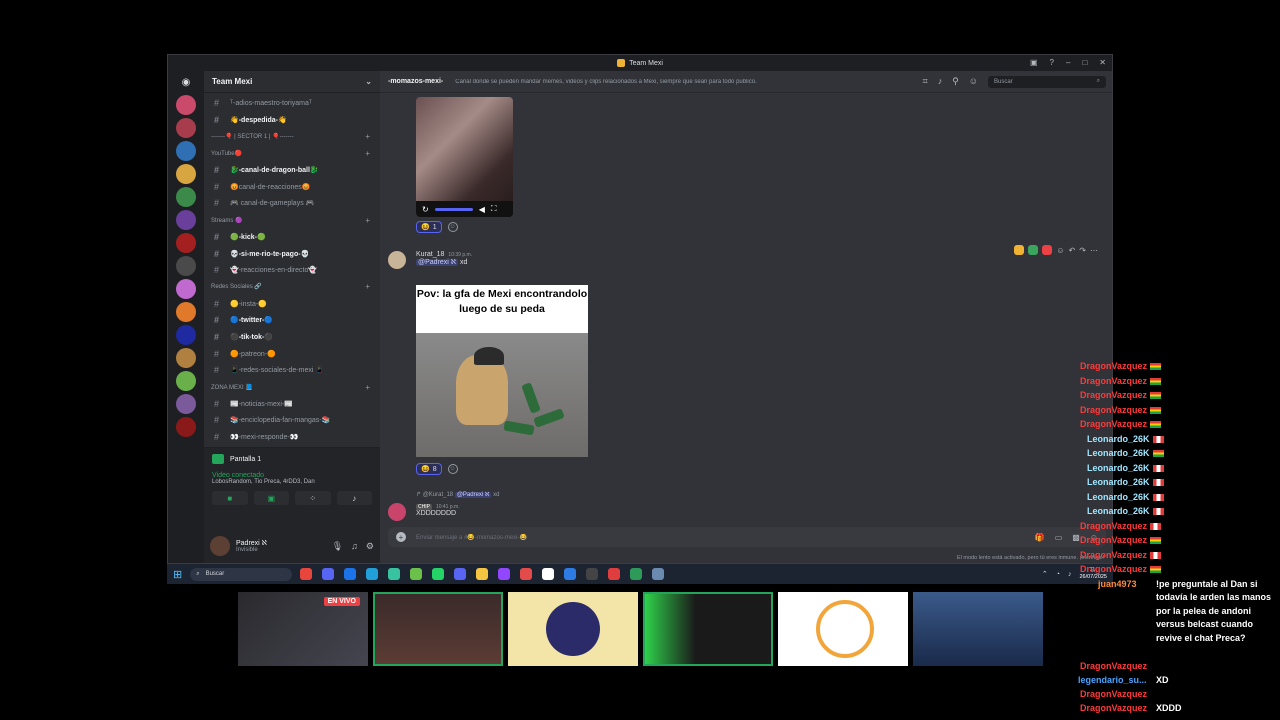 The height and width of the screenshot is (720, 1280). What do you see at coordinates (354, 498) in the screenshot?
I see `soundboard-button: ♪` at bounding box center [354, 498].